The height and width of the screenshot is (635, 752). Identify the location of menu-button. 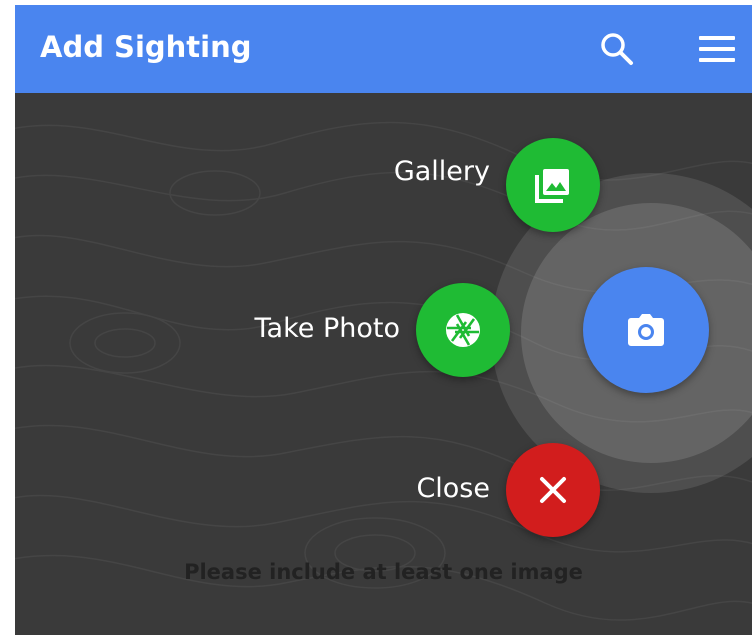
(717, 49).